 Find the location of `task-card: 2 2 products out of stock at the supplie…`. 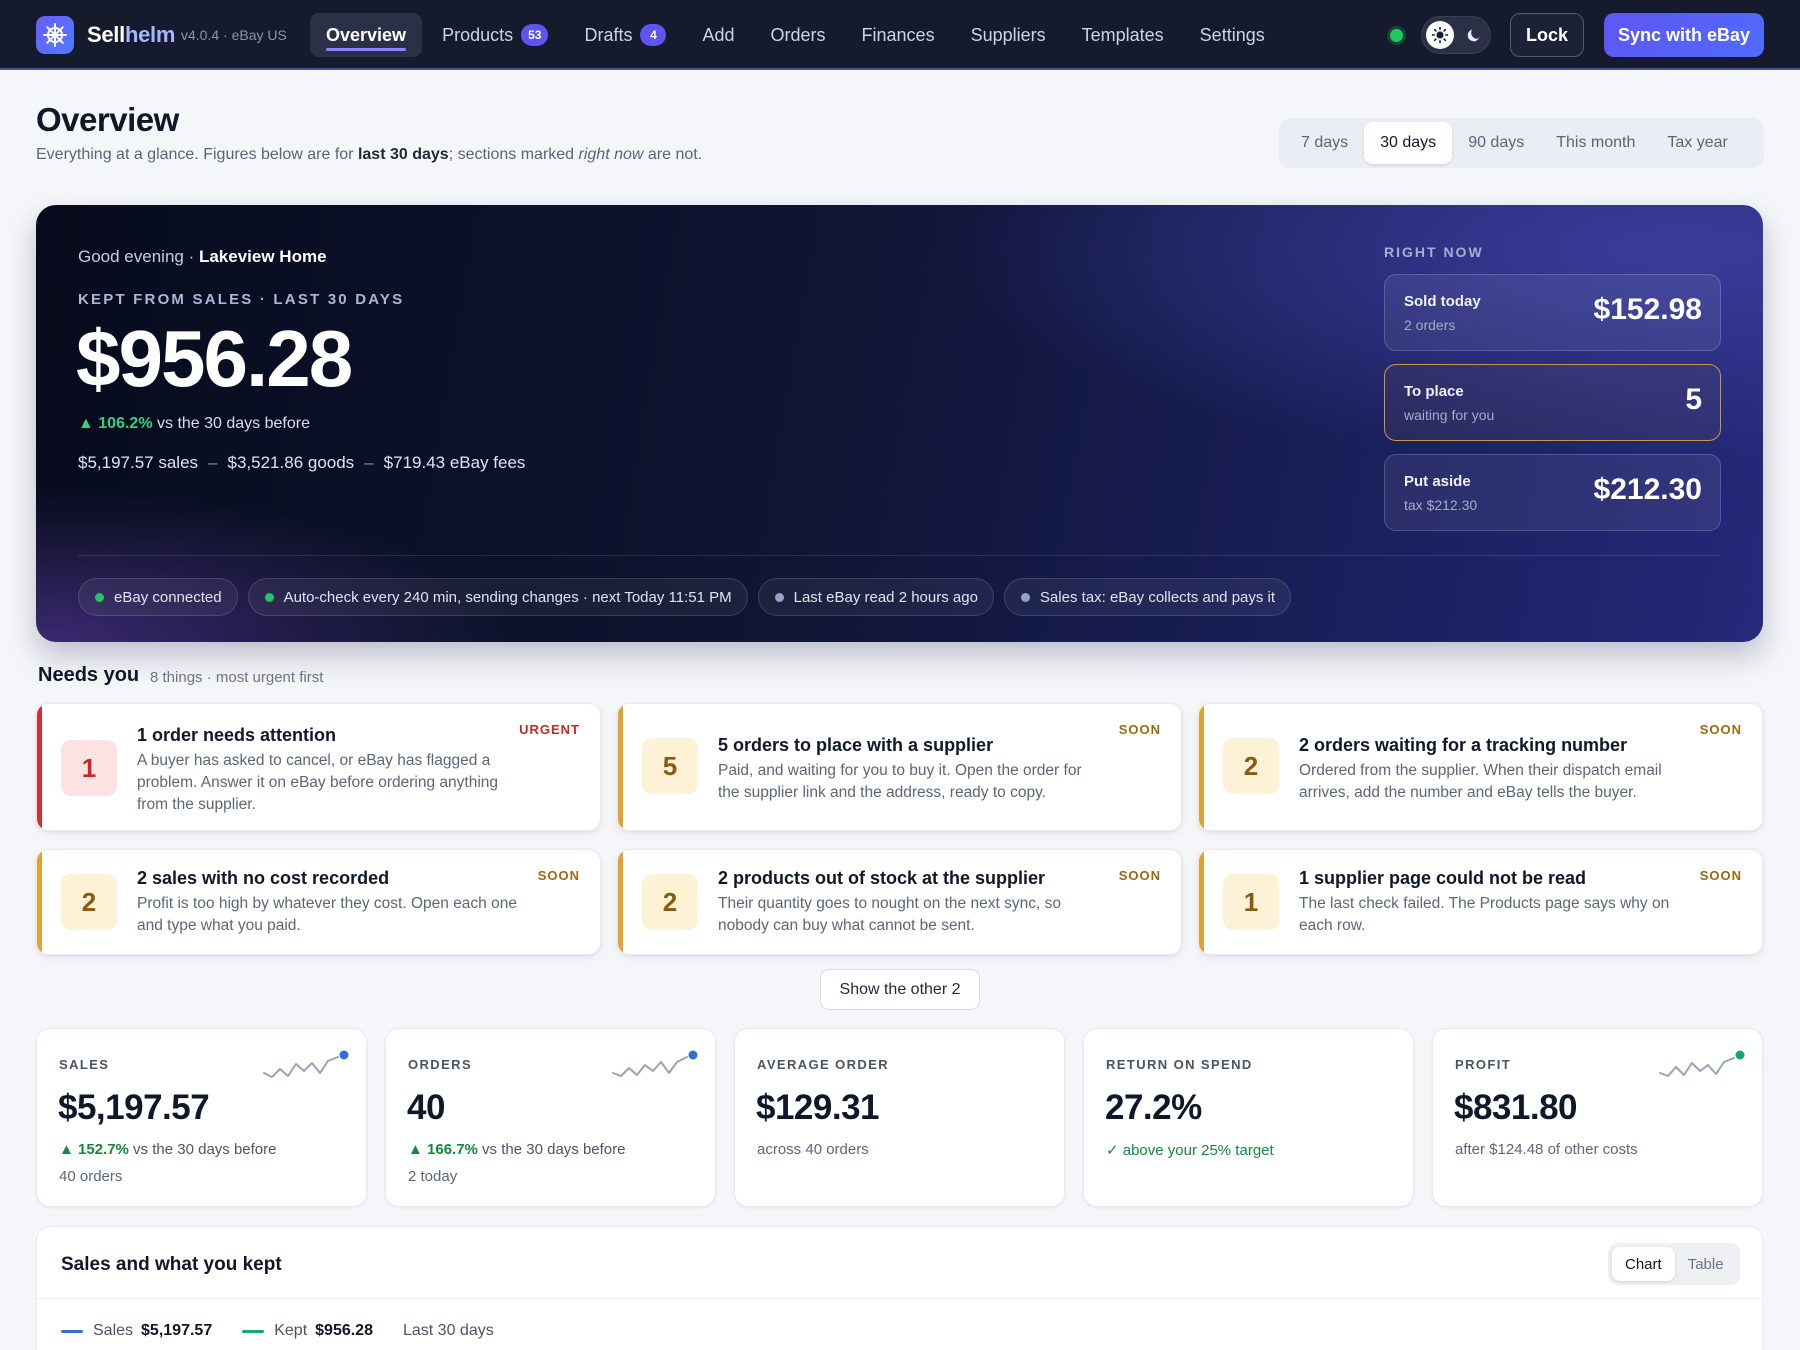

task-card: 2 2 products out of stock at the supplie… is located at coordinates (899, 902).